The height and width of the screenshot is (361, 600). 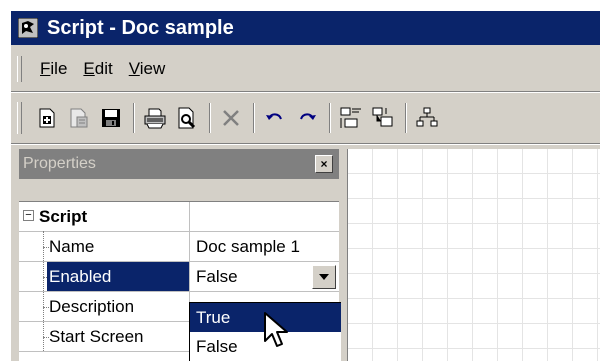 I want to click on menu-file-rest: ile, so click(x=59, y=68).